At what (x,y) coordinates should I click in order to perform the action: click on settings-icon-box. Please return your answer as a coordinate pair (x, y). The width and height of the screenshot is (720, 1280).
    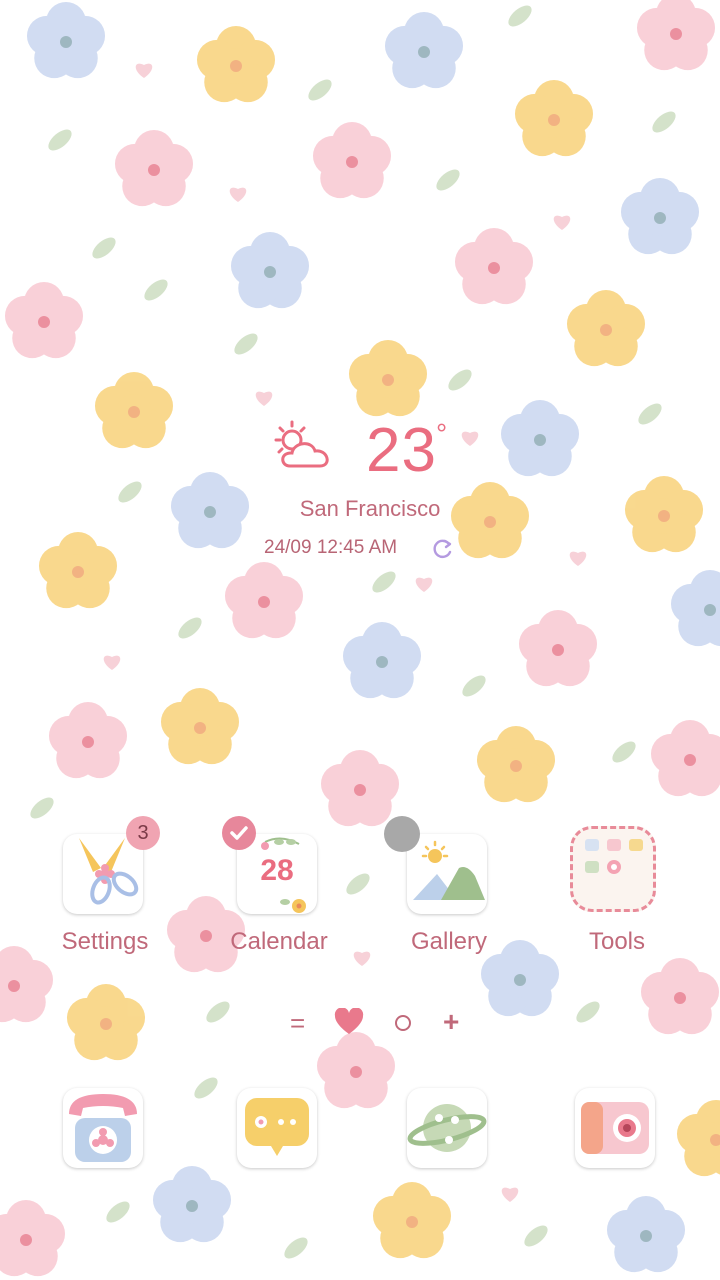
    Looking at the image, I should click on (103, 874).